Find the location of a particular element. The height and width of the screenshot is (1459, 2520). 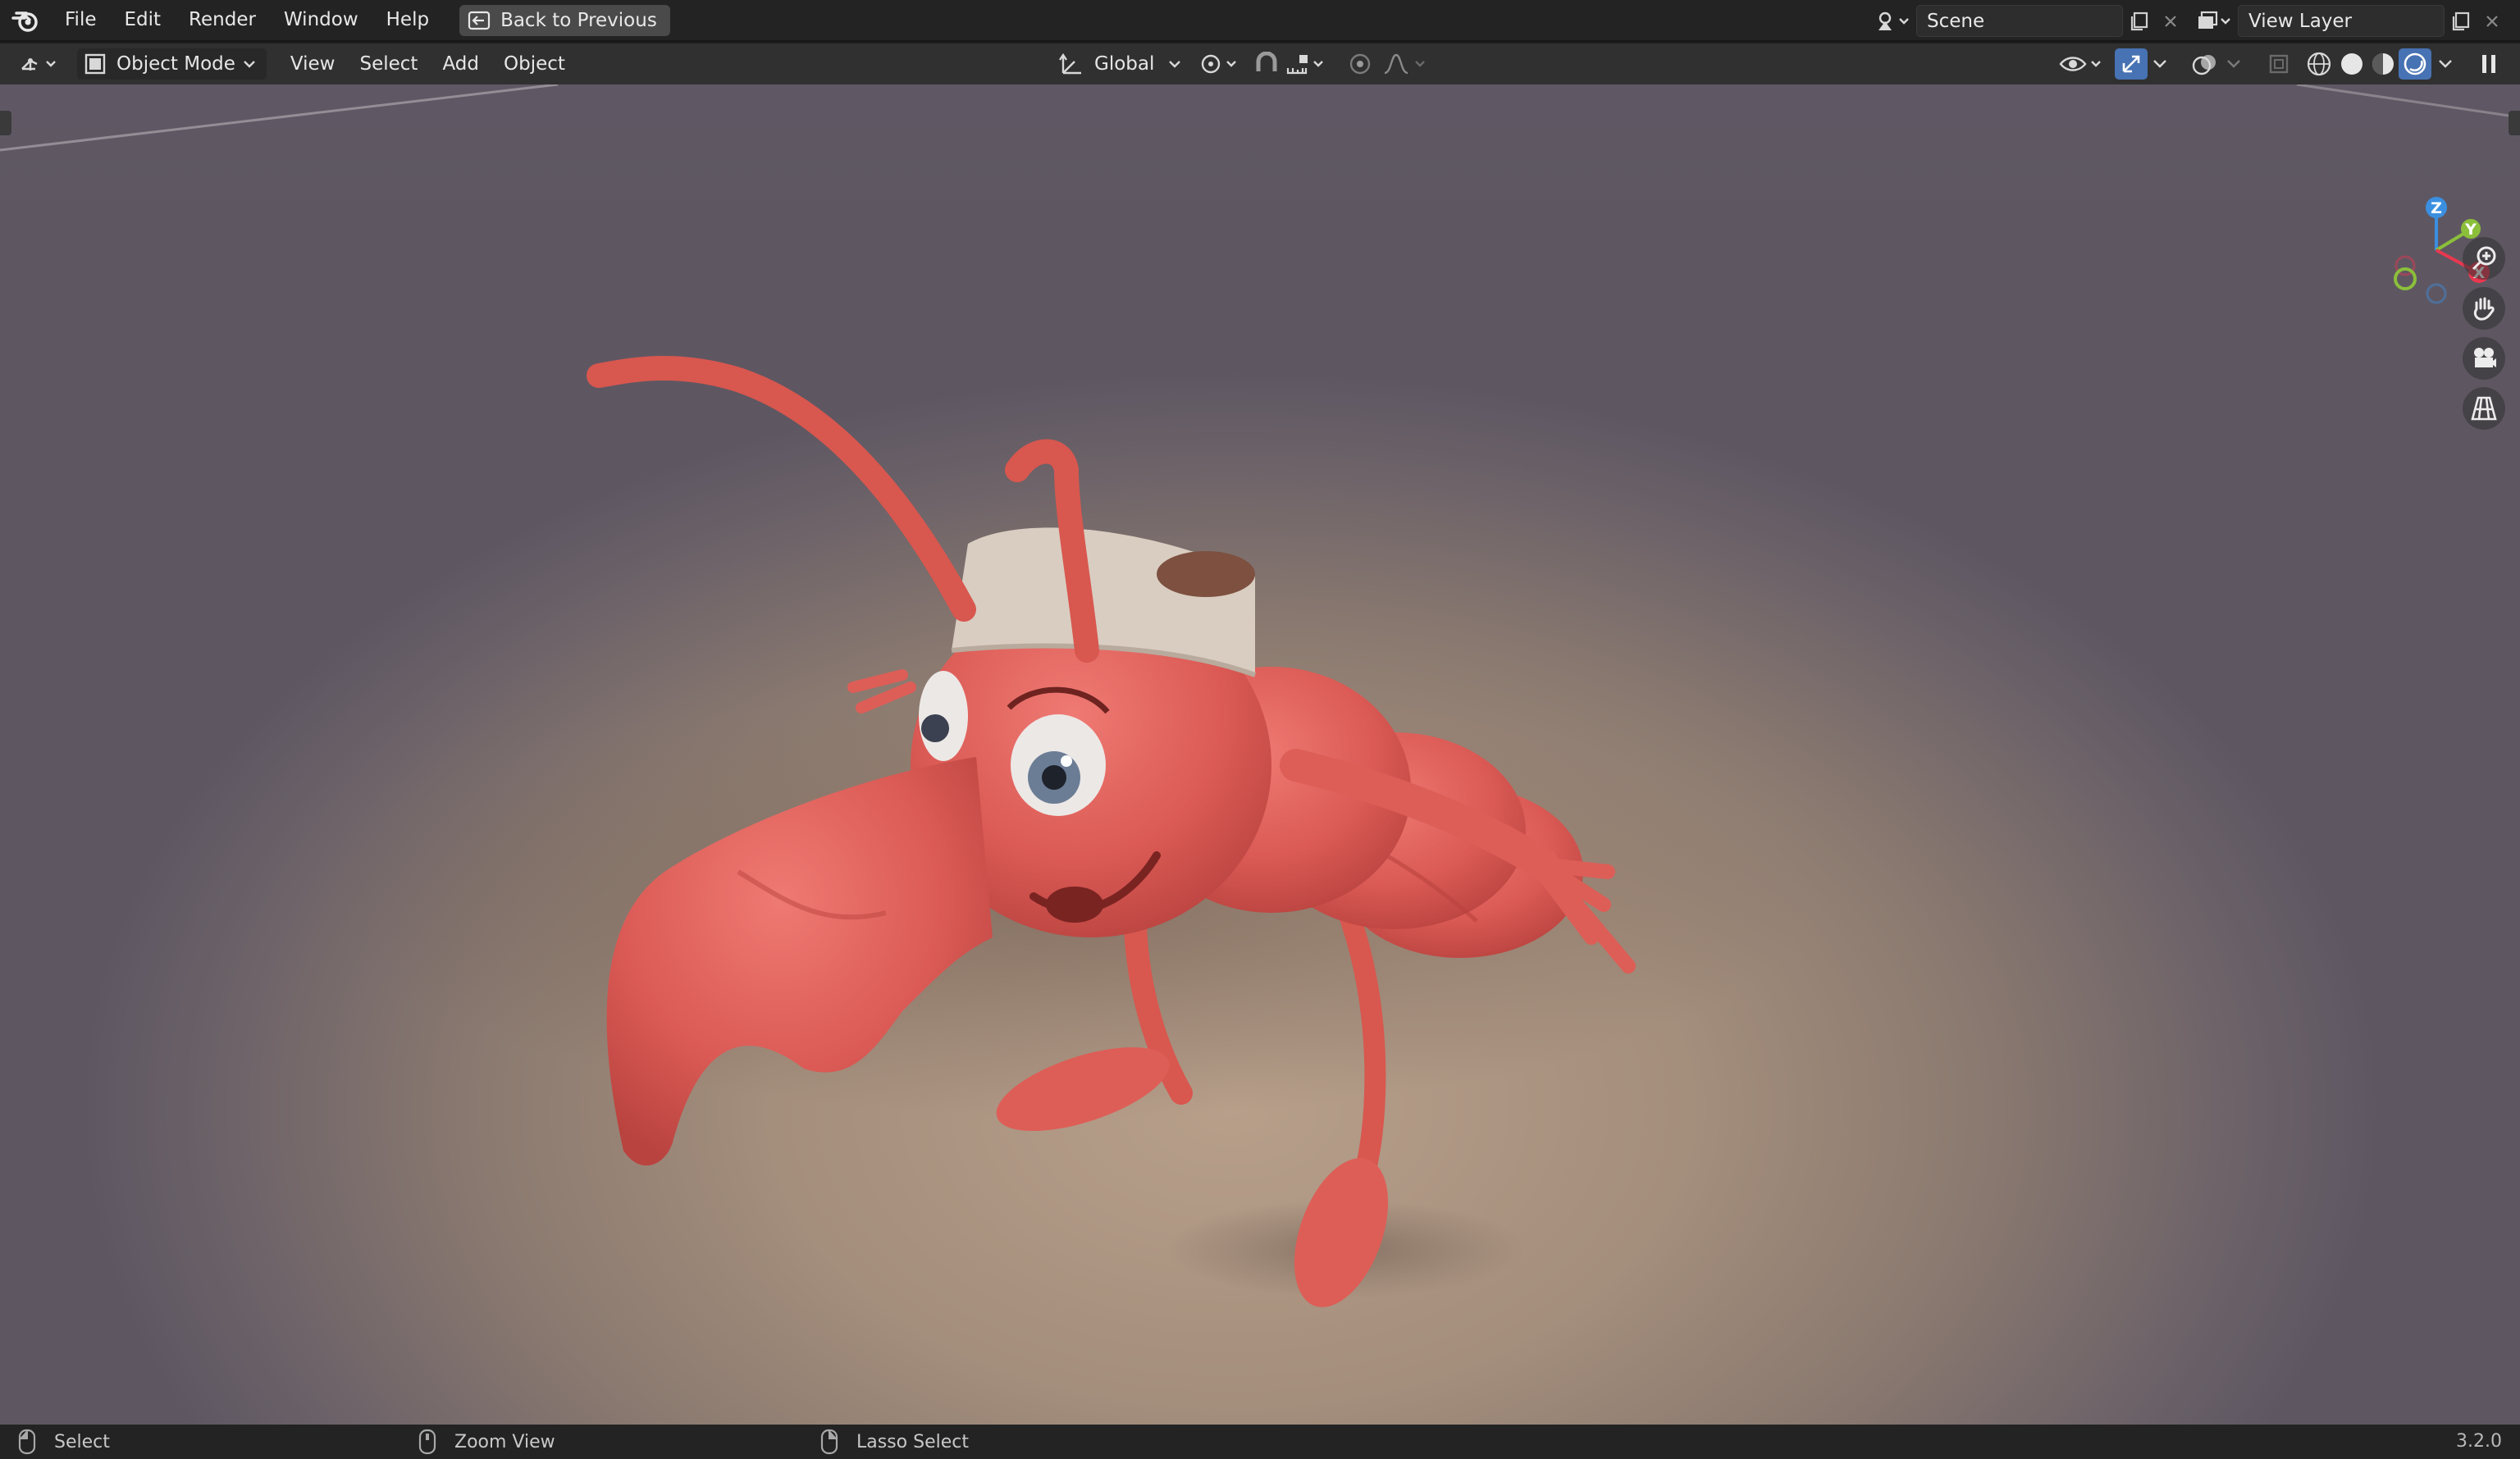

gizmo-z-label: Z is located at coordinates (2436, 208).